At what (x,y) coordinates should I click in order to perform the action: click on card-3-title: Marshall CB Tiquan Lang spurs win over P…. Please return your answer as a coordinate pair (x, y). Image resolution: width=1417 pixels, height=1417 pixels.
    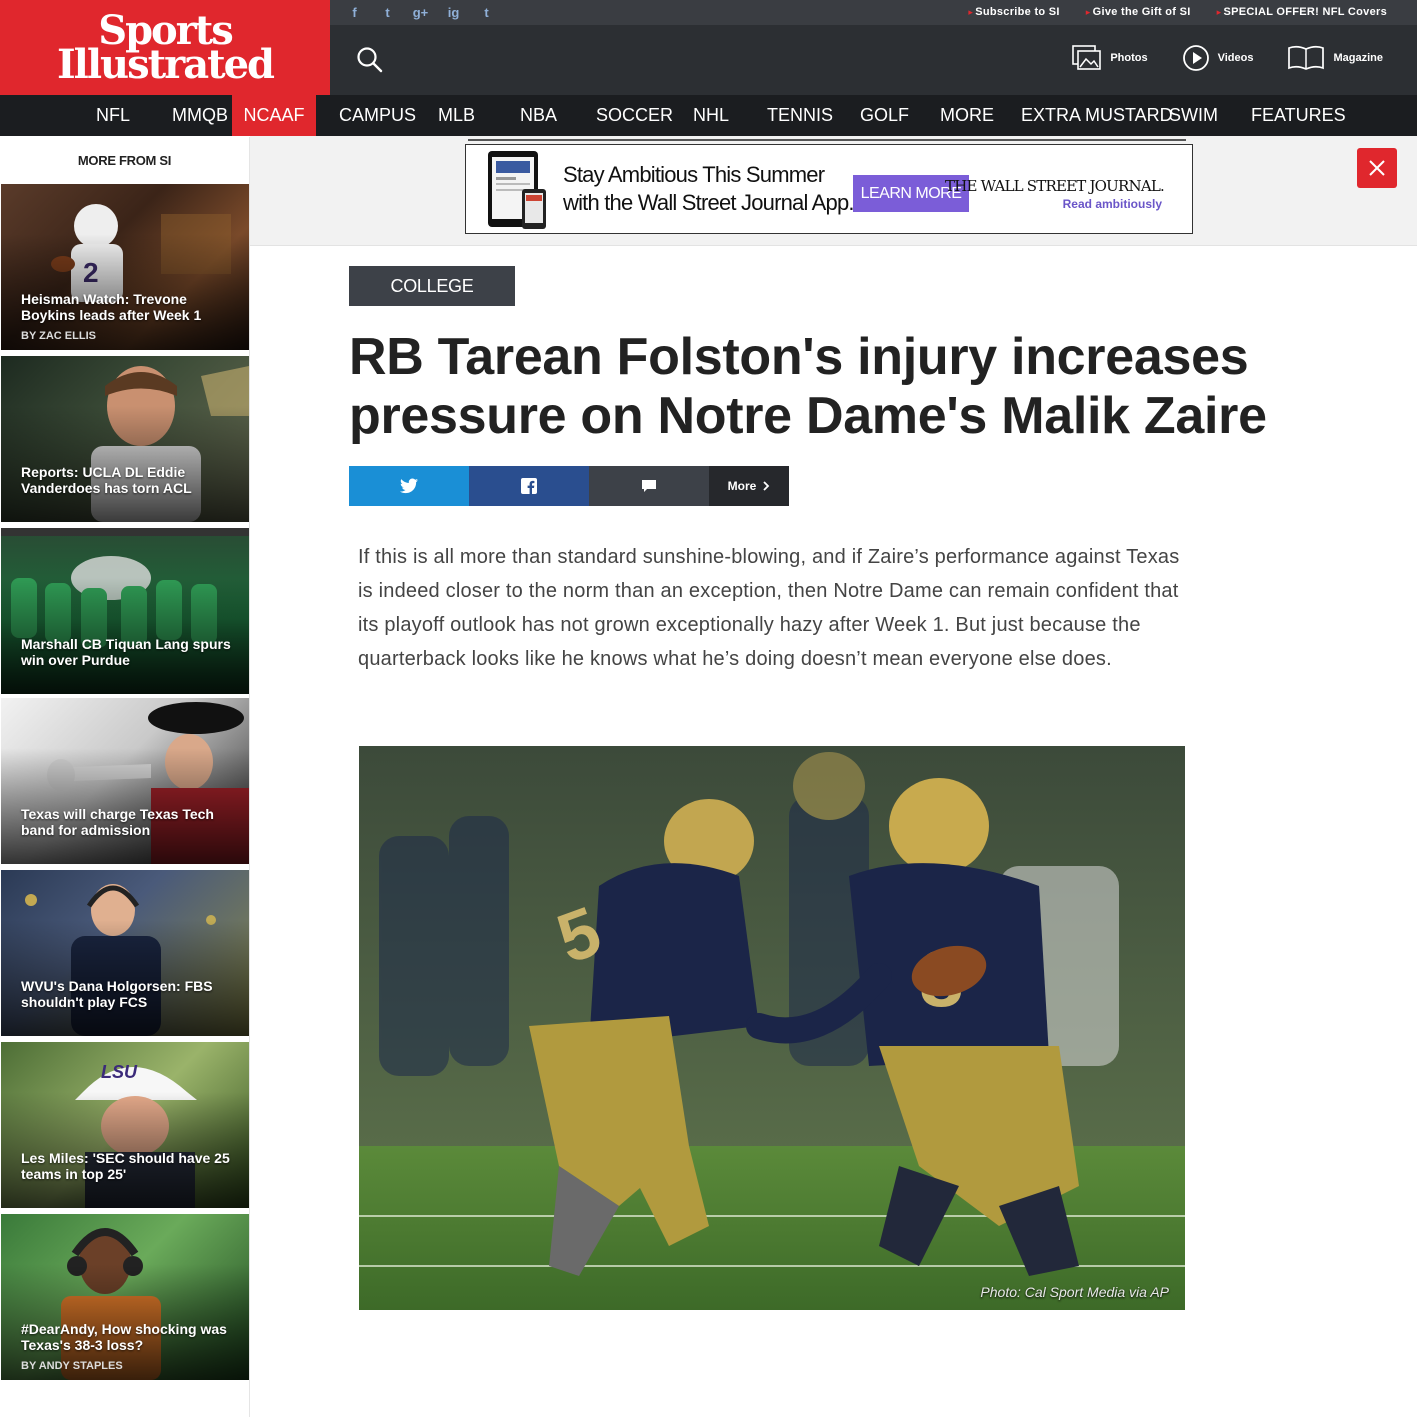
    Looking at the image, I should click on (126, 652).